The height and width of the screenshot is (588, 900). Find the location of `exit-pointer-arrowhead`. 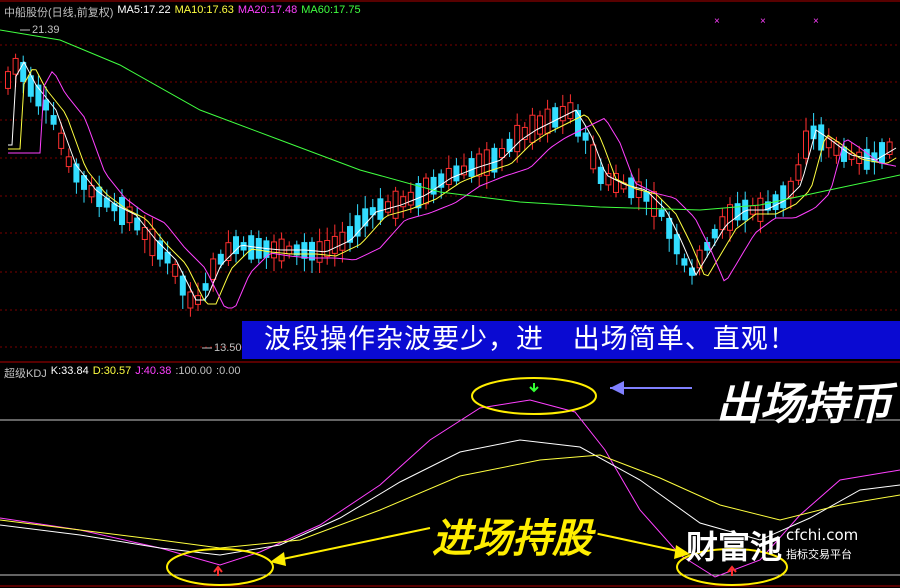

exit-pointer-arrowhead is located at coordinates (617, 388).